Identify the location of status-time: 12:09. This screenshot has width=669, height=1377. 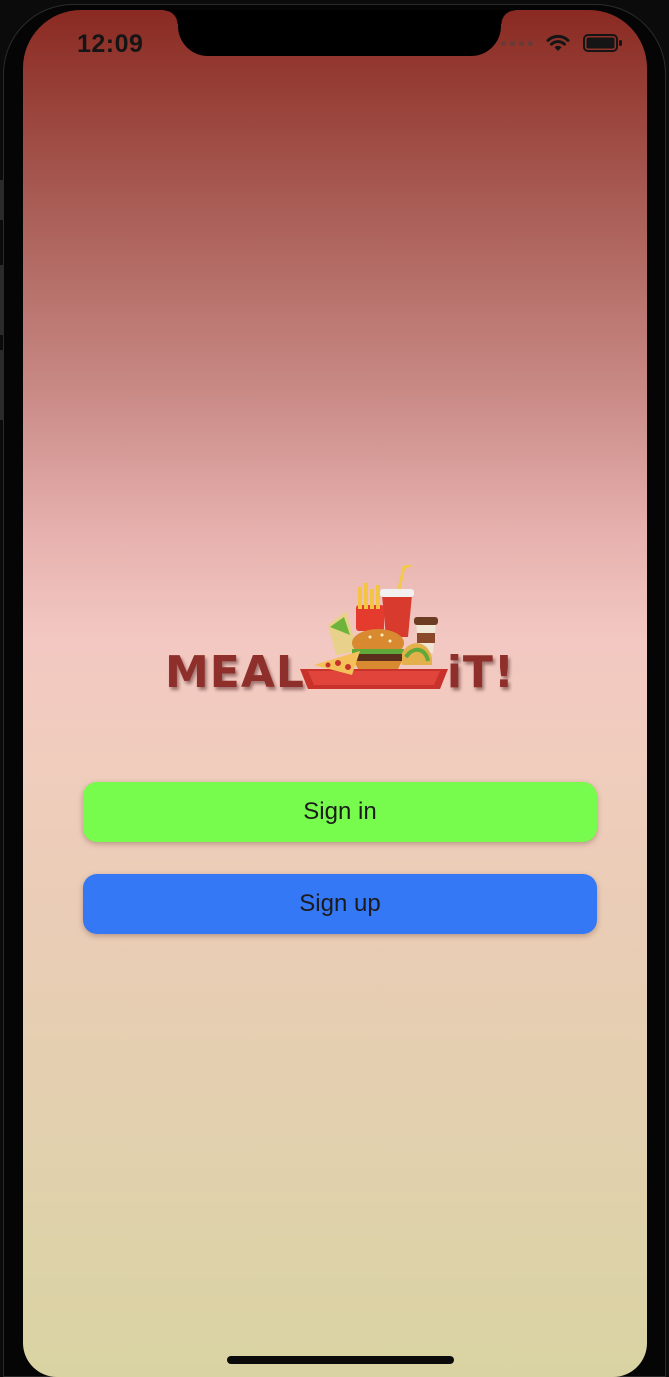
(110, 44).